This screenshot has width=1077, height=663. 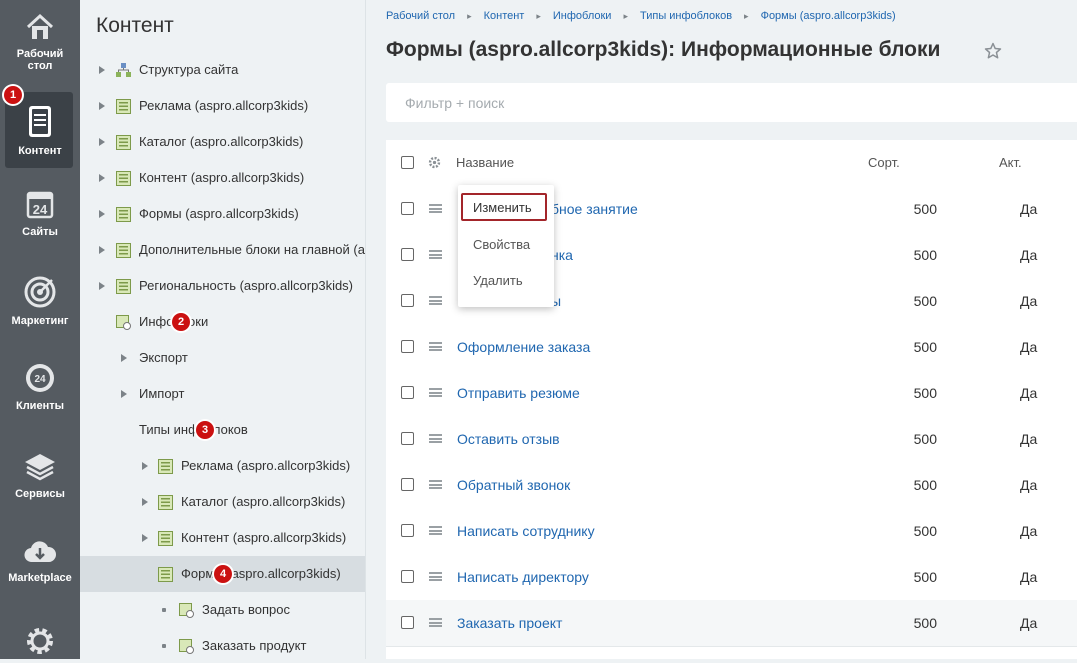 I want to click on tree-node-forms: Формы (aspro.allcorp3kids), so click(x=222, y=214).